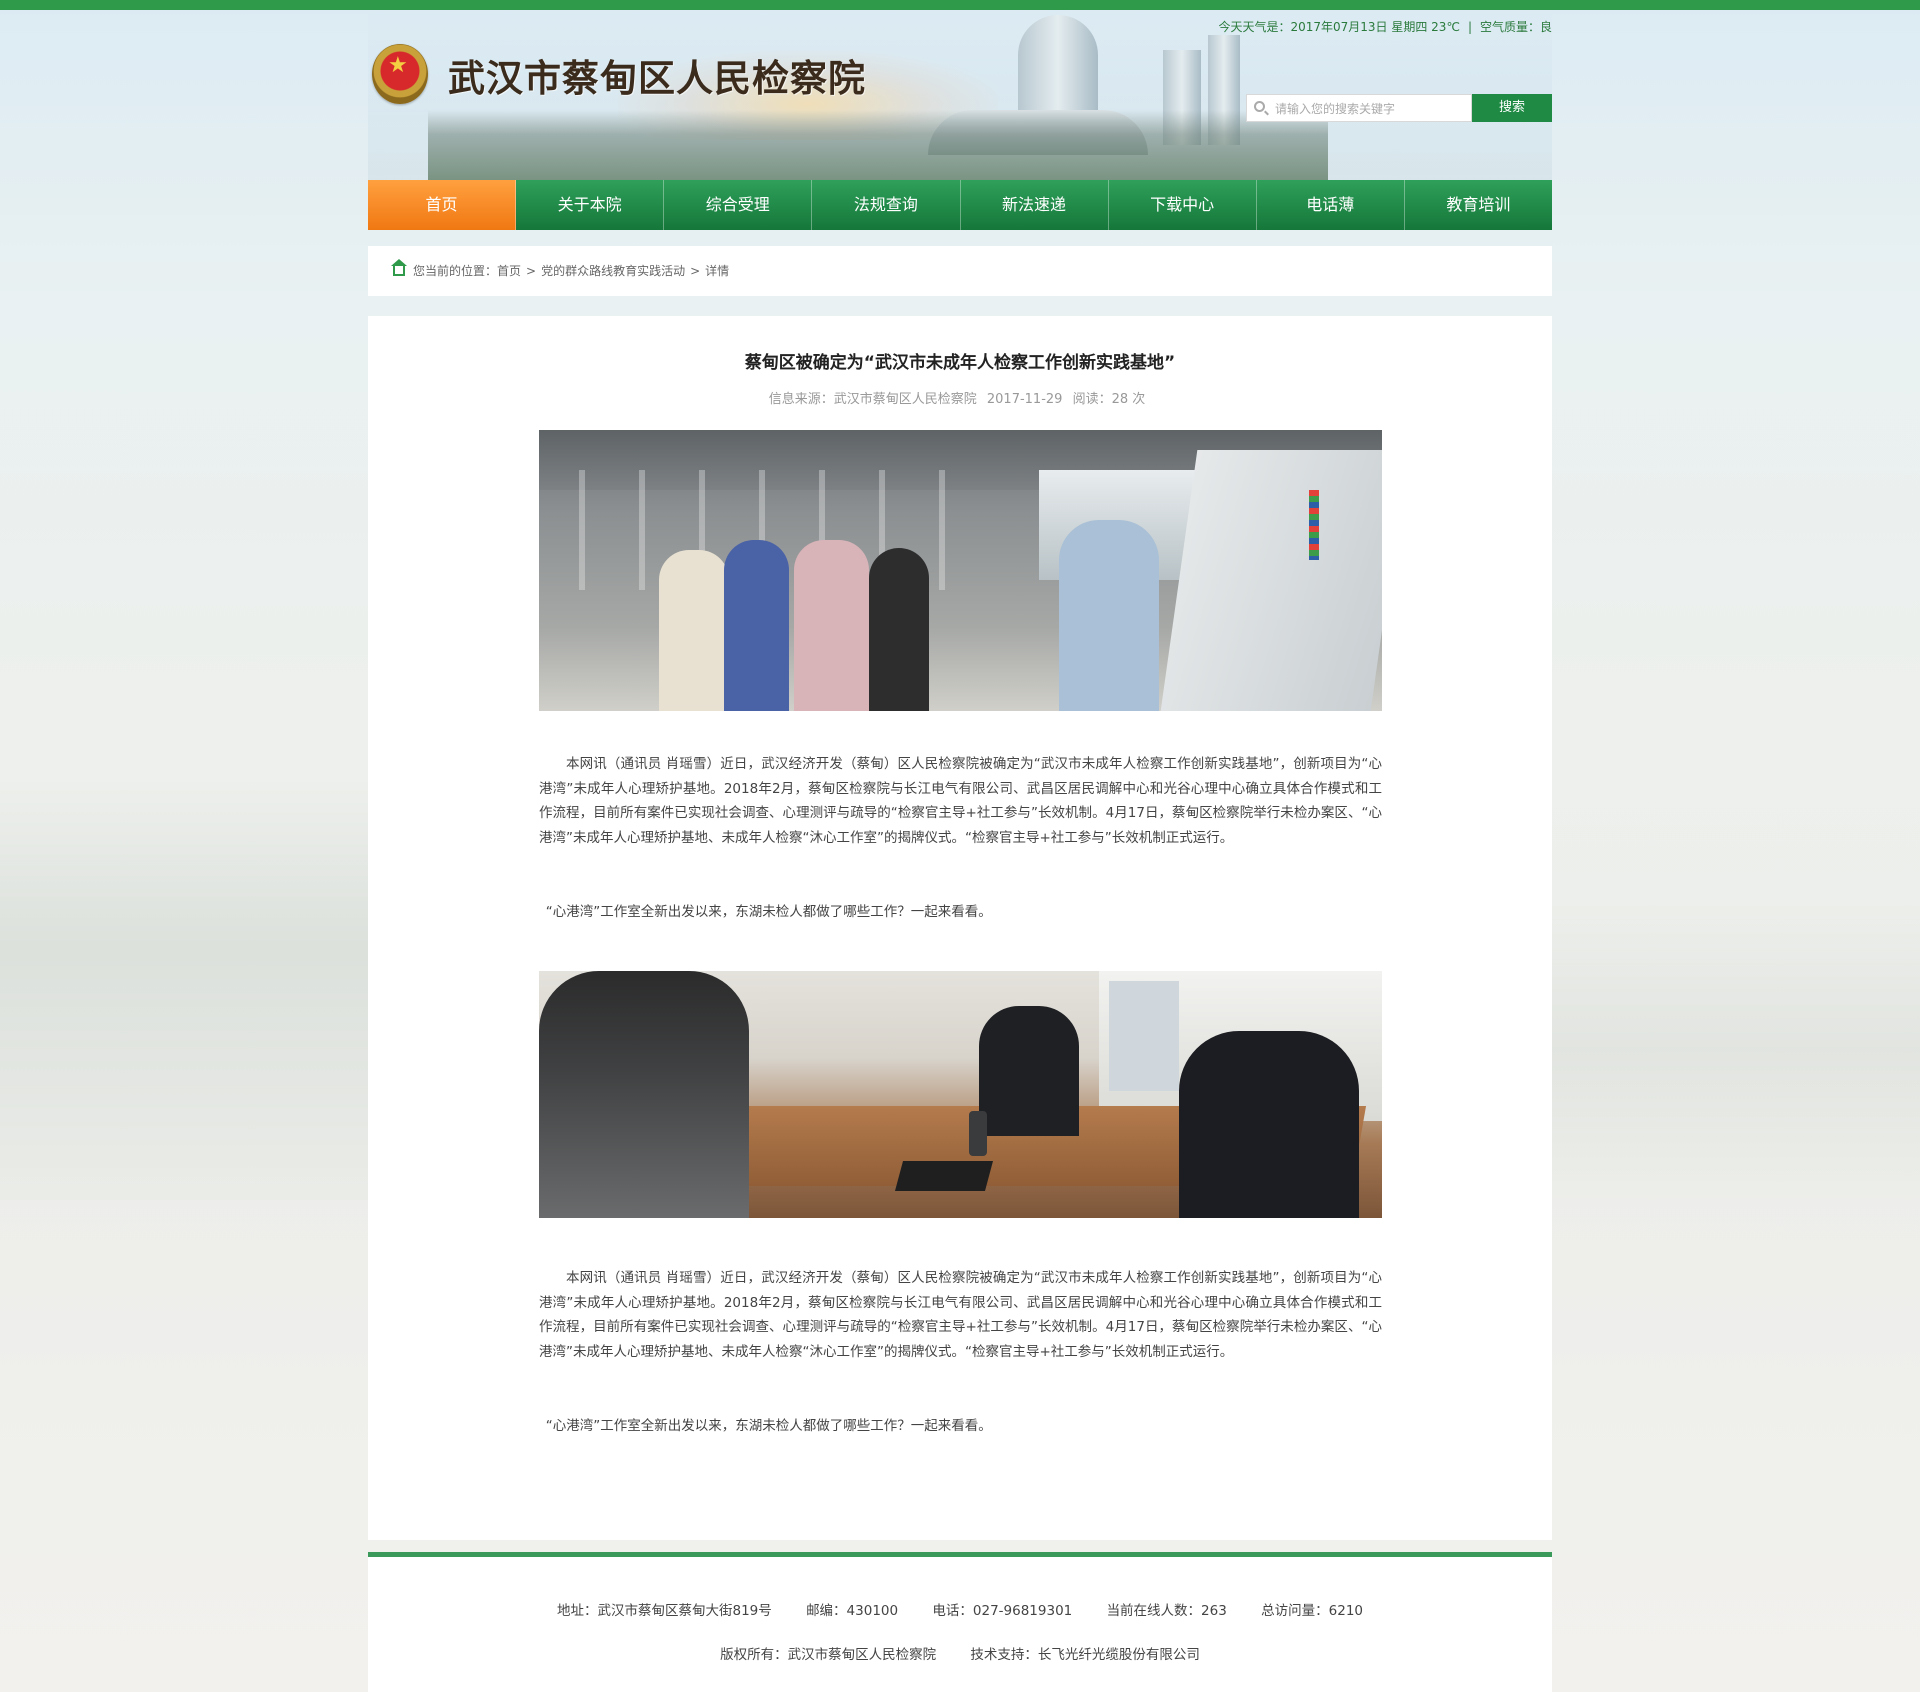 The width and height of the screenshot is (1920, 1692). Describe the element at coordinates (960, 363) in the screenshot. I see `article-title: 蔡甸区被确定为“武汉市未成年人检察工作创新实践基地”` at that location.